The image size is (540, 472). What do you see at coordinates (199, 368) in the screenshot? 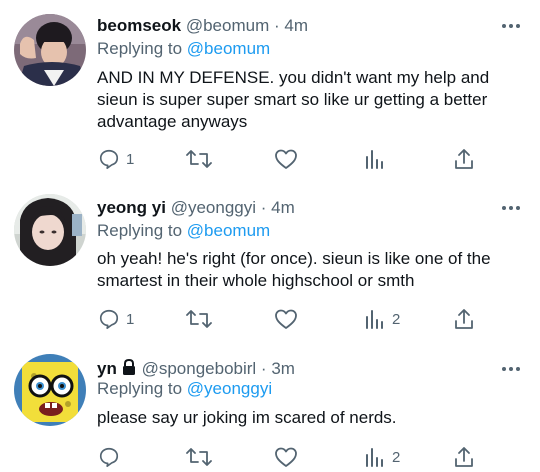
I see `handle: @spongebobirl` at bounding box center [199, 368].